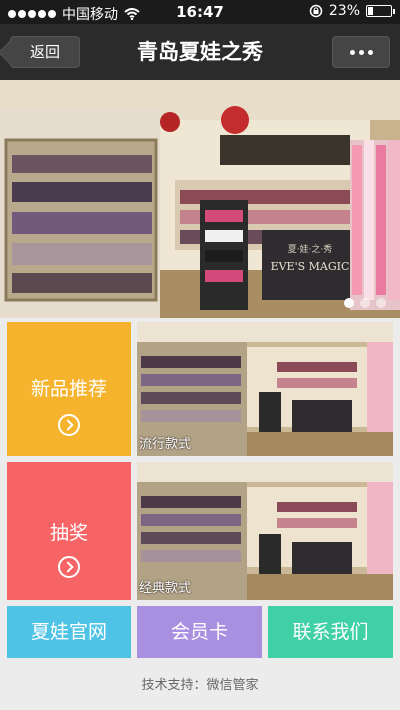 The width and height of the screenshot is (400, 710). Describe the element at coordinates (265, 531) in the screenshot. I see `classic-styles-tile: 经典款式` at that location.